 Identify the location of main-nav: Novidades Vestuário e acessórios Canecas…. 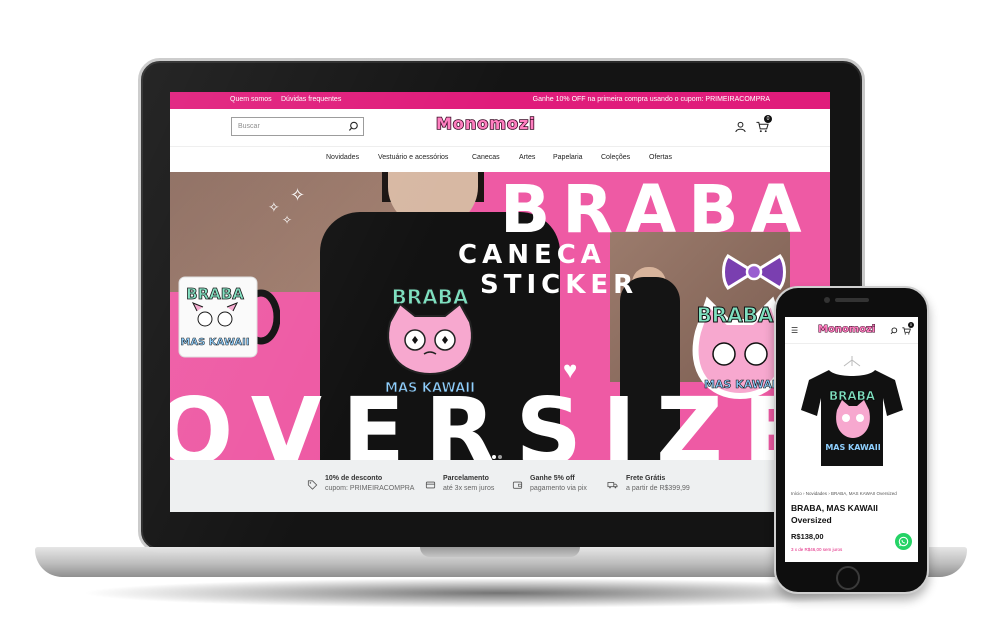
(500, 159).